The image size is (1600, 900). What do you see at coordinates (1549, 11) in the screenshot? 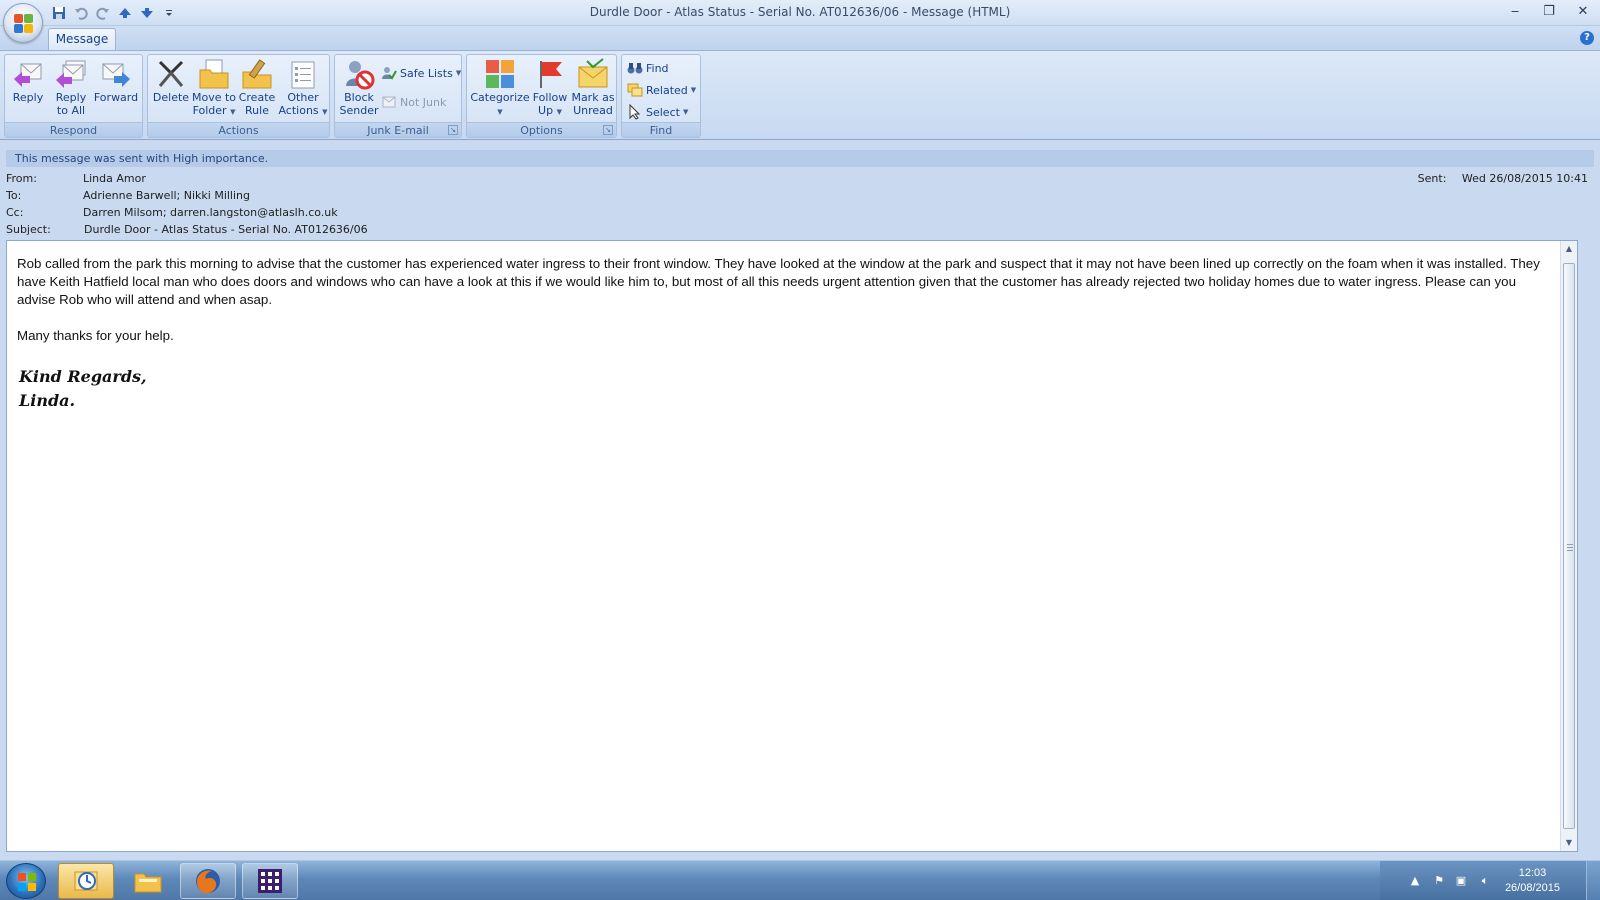
I see `restore-button: ❐` at bounding box center [1549, 11].